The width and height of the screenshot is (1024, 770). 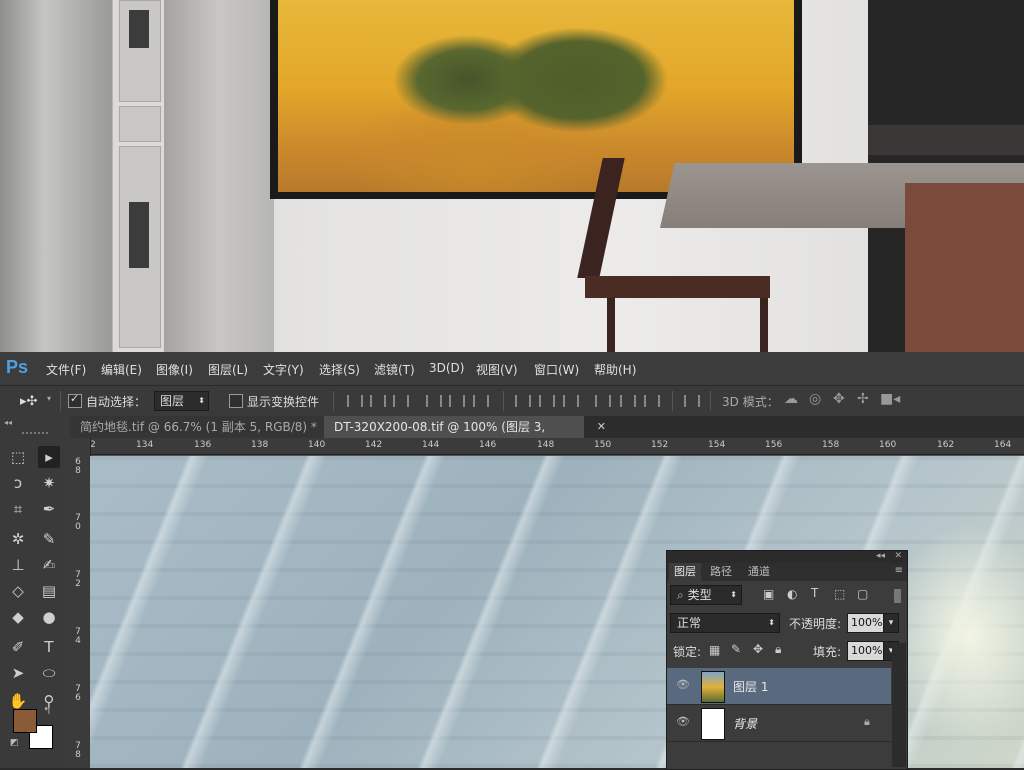 What do you see at coordinates (434, 401) in the screenshot?
I see `align-left-icon` at bounding box center [434, 401].